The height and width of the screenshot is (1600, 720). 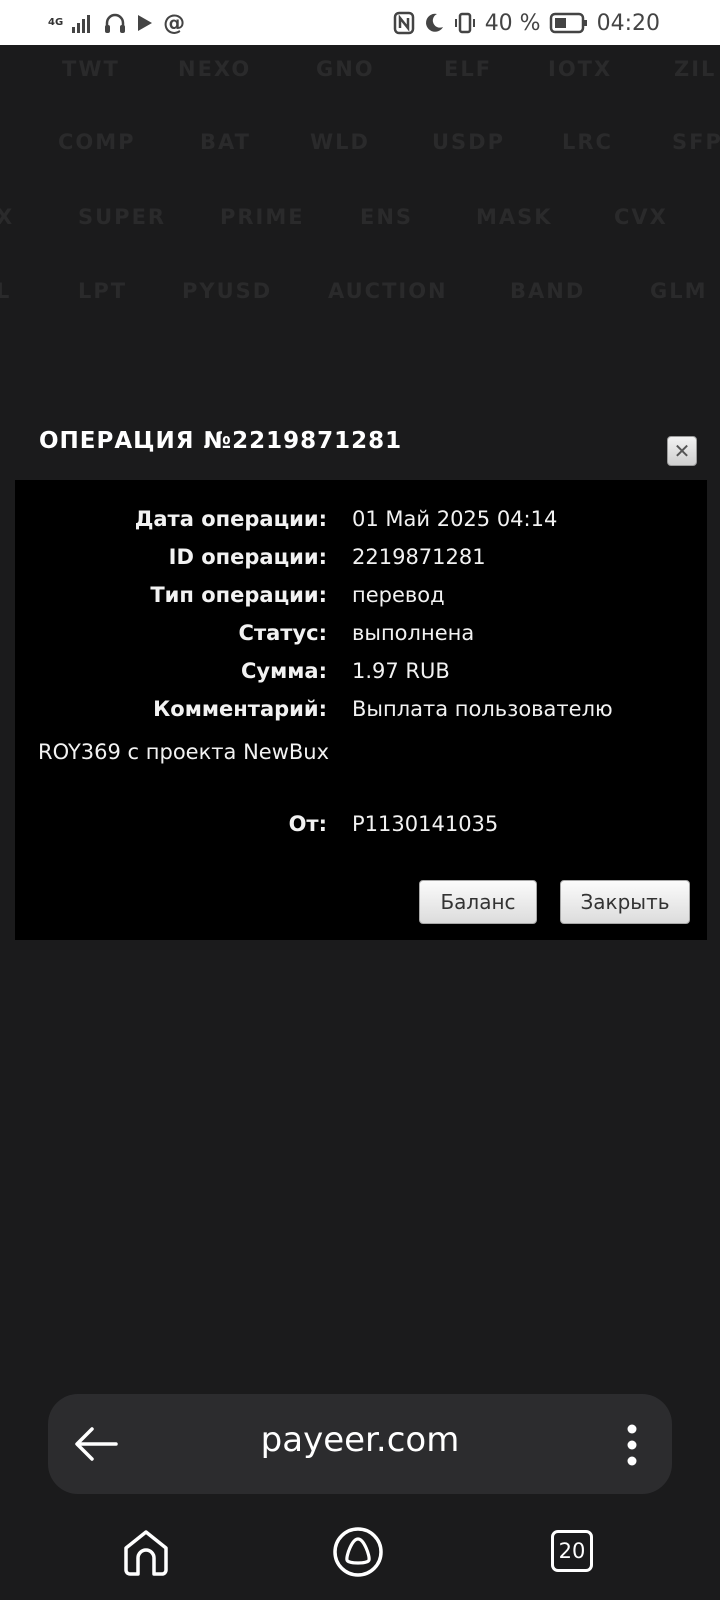 I want to click on close-button: Закрыть, so click(x=625, y=902).